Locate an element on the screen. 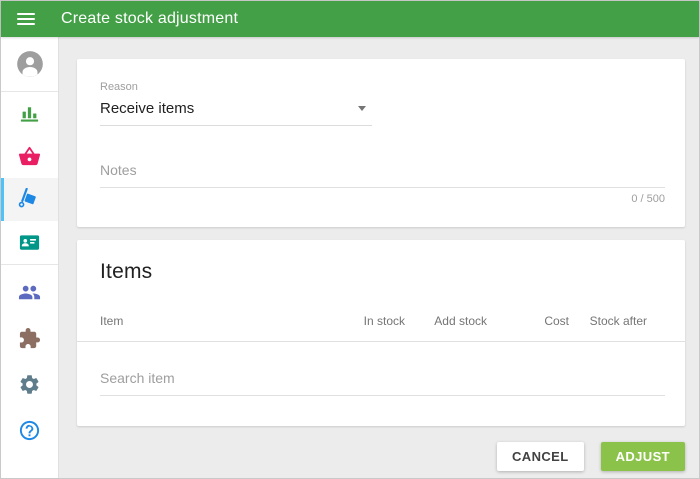  sidebar is located at coordinates (30, 257).